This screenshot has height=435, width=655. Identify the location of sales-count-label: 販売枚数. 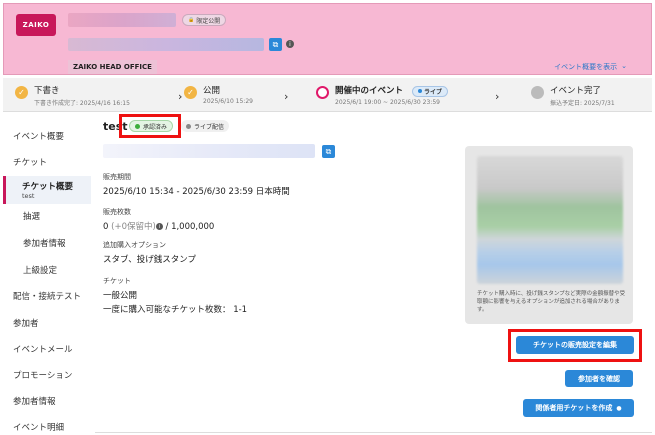
(117, 212).